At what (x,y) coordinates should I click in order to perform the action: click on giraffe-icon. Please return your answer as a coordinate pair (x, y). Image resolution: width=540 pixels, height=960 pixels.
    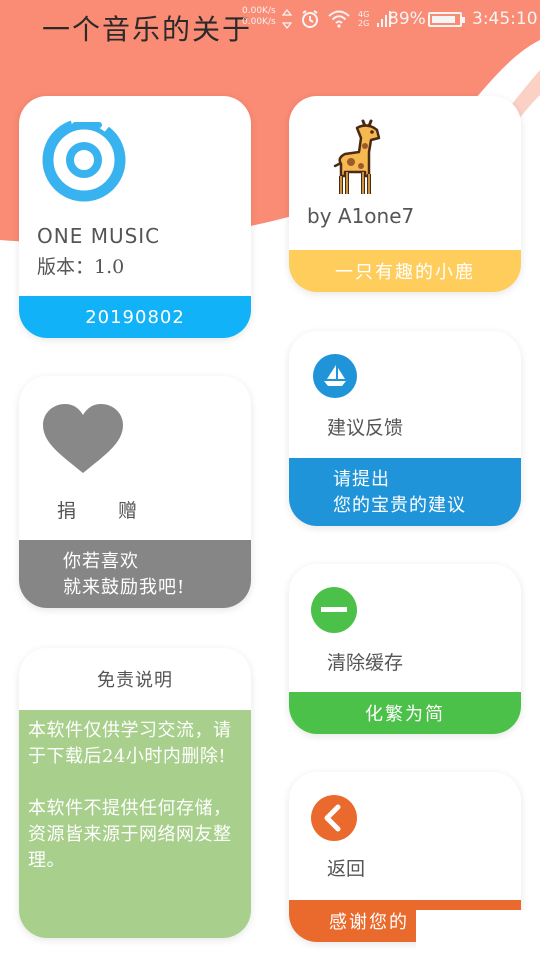
    Looking at the image, I should click on (357, 156).